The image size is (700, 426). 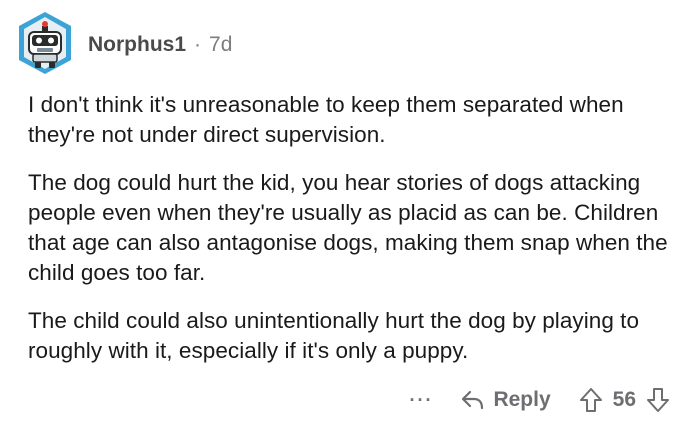 I want to click on avatar, so click(x=45, y=44).